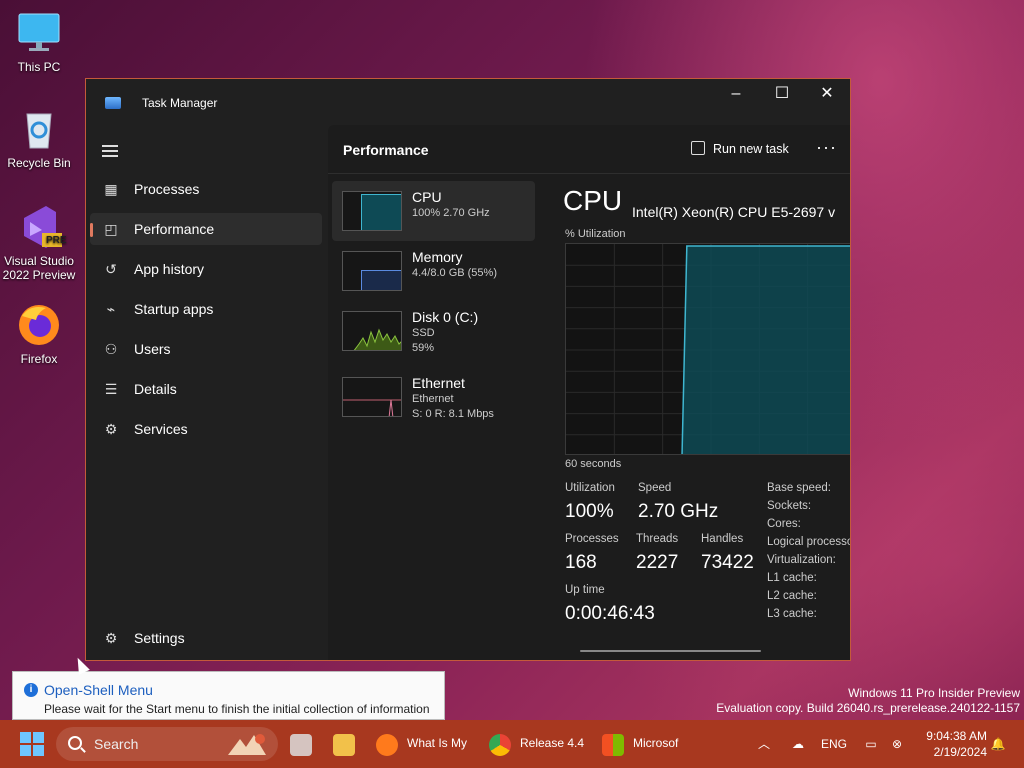 The height and width of the screenshot is (768, 1024). Describe the element at coordinates (111, 638) in the screenshot. I see `settings-gear-icon: ⚙` at that location.